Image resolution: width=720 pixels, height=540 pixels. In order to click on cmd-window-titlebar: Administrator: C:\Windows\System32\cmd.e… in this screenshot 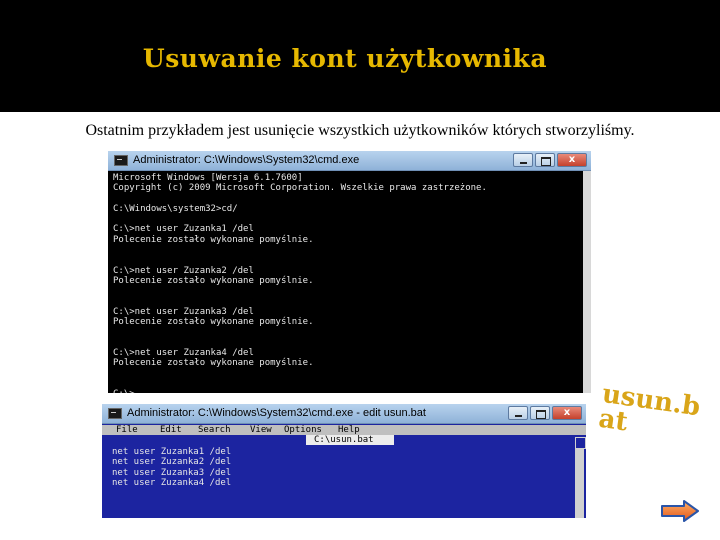, I will do `click(349, 161)`.